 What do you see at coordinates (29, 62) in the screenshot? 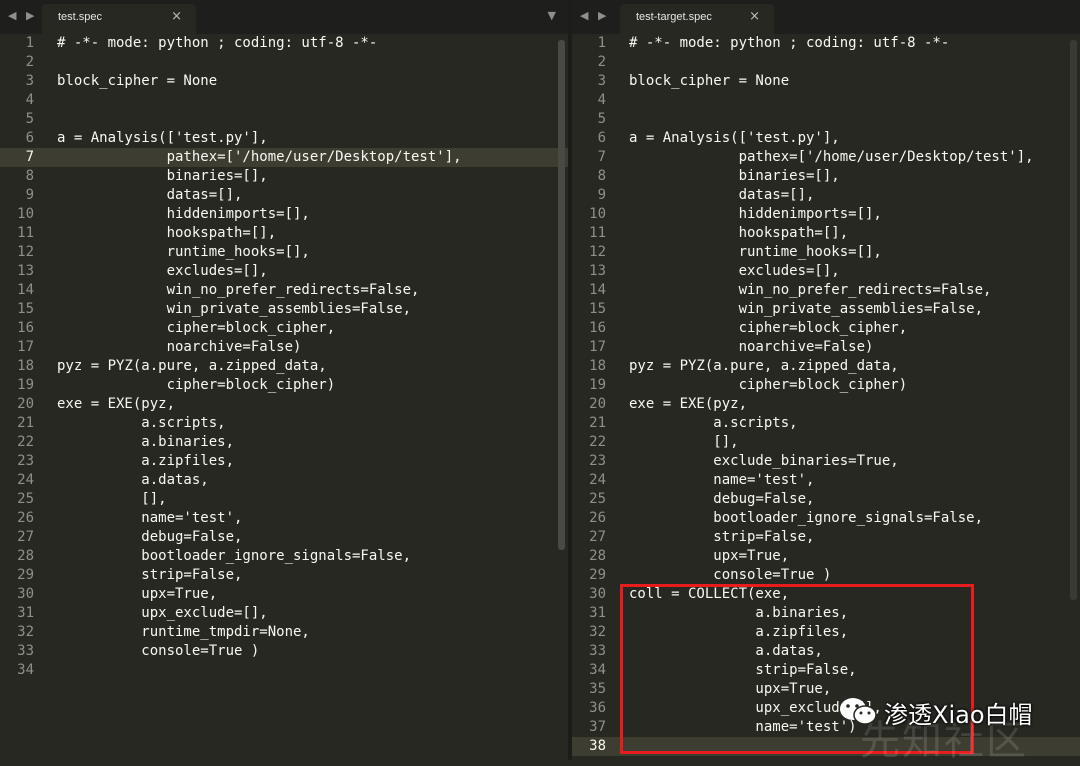
I see `line-number: 2` at bounding box center [29, 62].